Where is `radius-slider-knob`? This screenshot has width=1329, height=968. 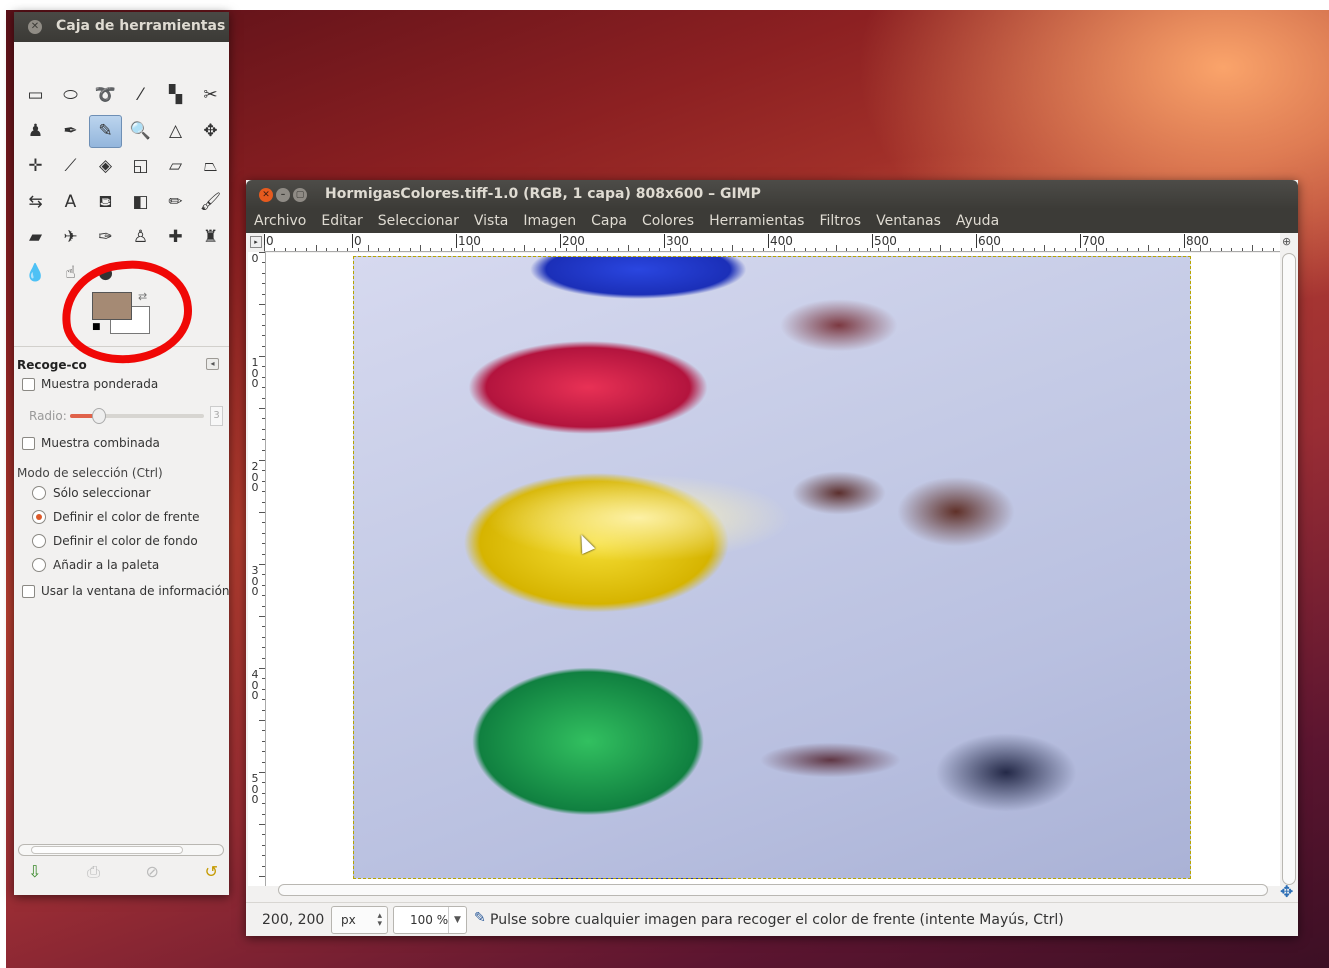
radius-slider-knob is located at coordinates (99, 416).